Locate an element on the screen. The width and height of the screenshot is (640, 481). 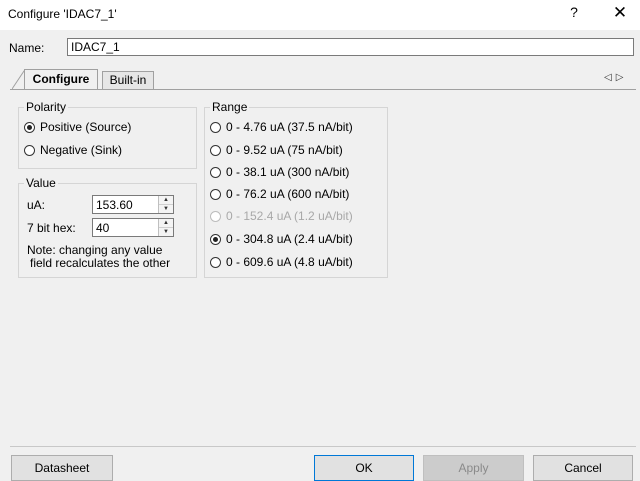
polarity-negative-label: Negative (Sink) is located at coordinates (81, 150).